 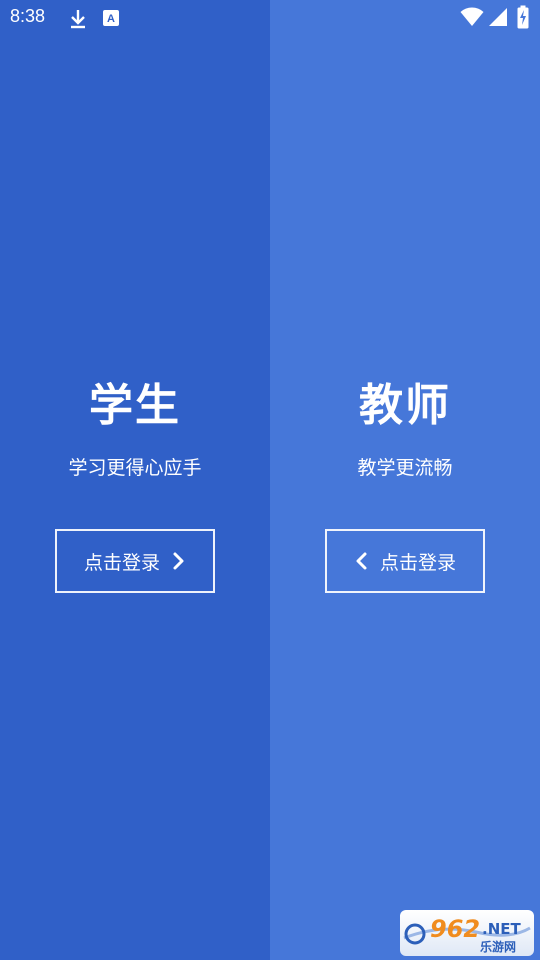 I want to click on svg-text: A, so click(x=111, y=19).